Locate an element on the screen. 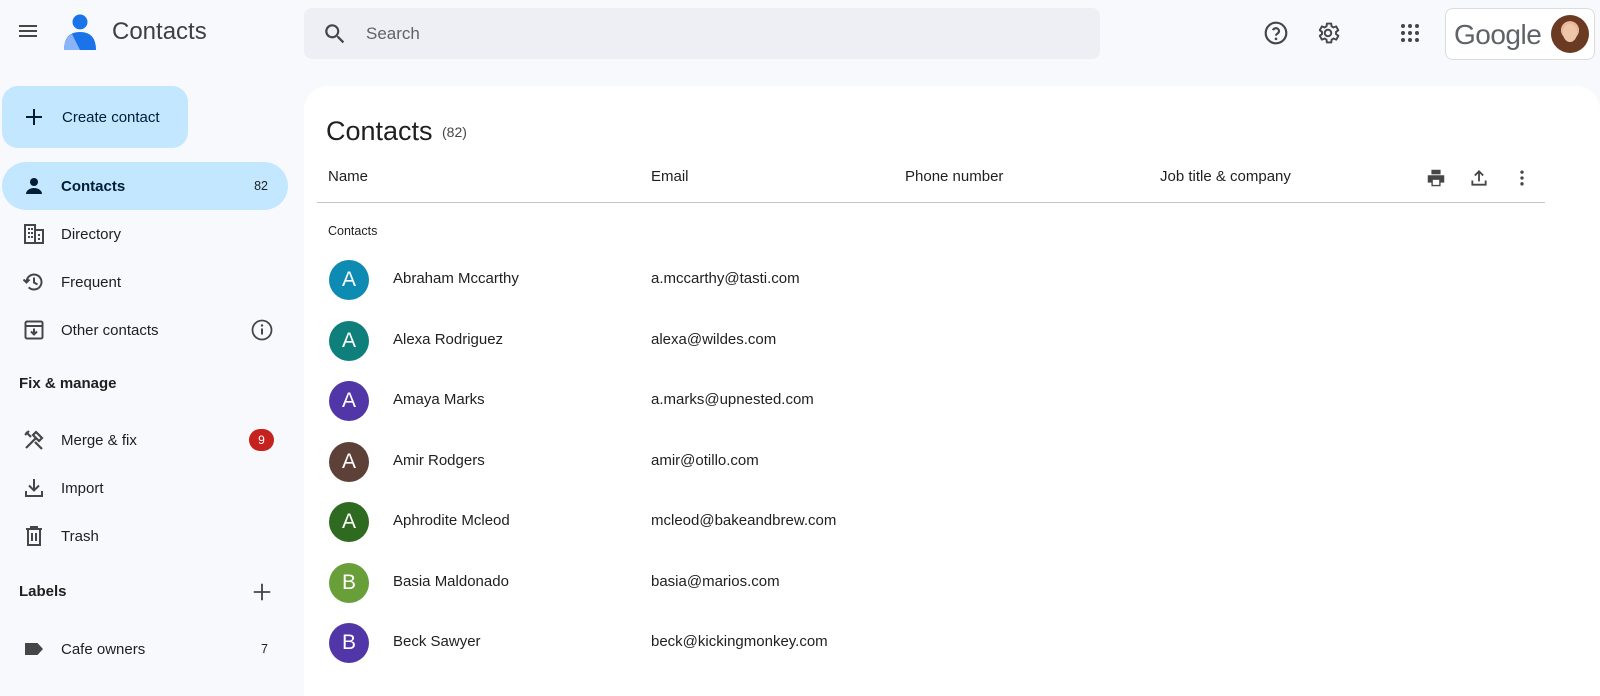 This screenshot has height=696, width=1600. table-row: B Basia Maldonado basia@marios.com is located at coordinates (934, 583).